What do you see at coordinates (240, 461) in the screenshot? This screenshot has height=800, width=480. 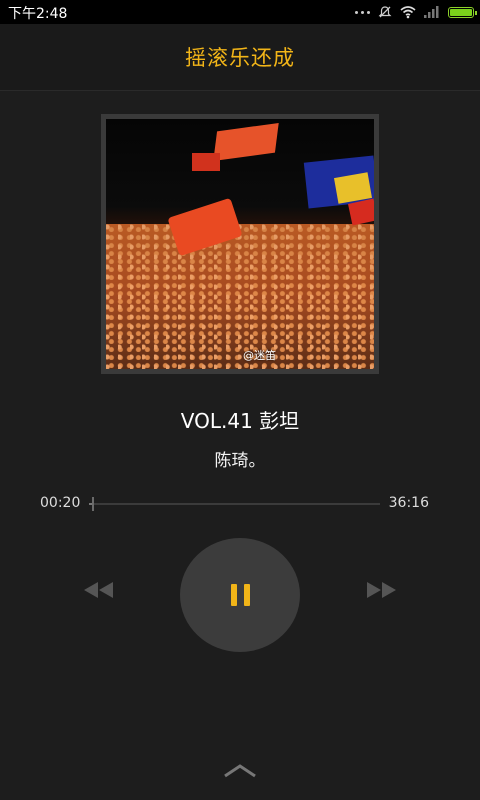 I see `track-artist: 陈琦。` at bounding box center [240, 461].